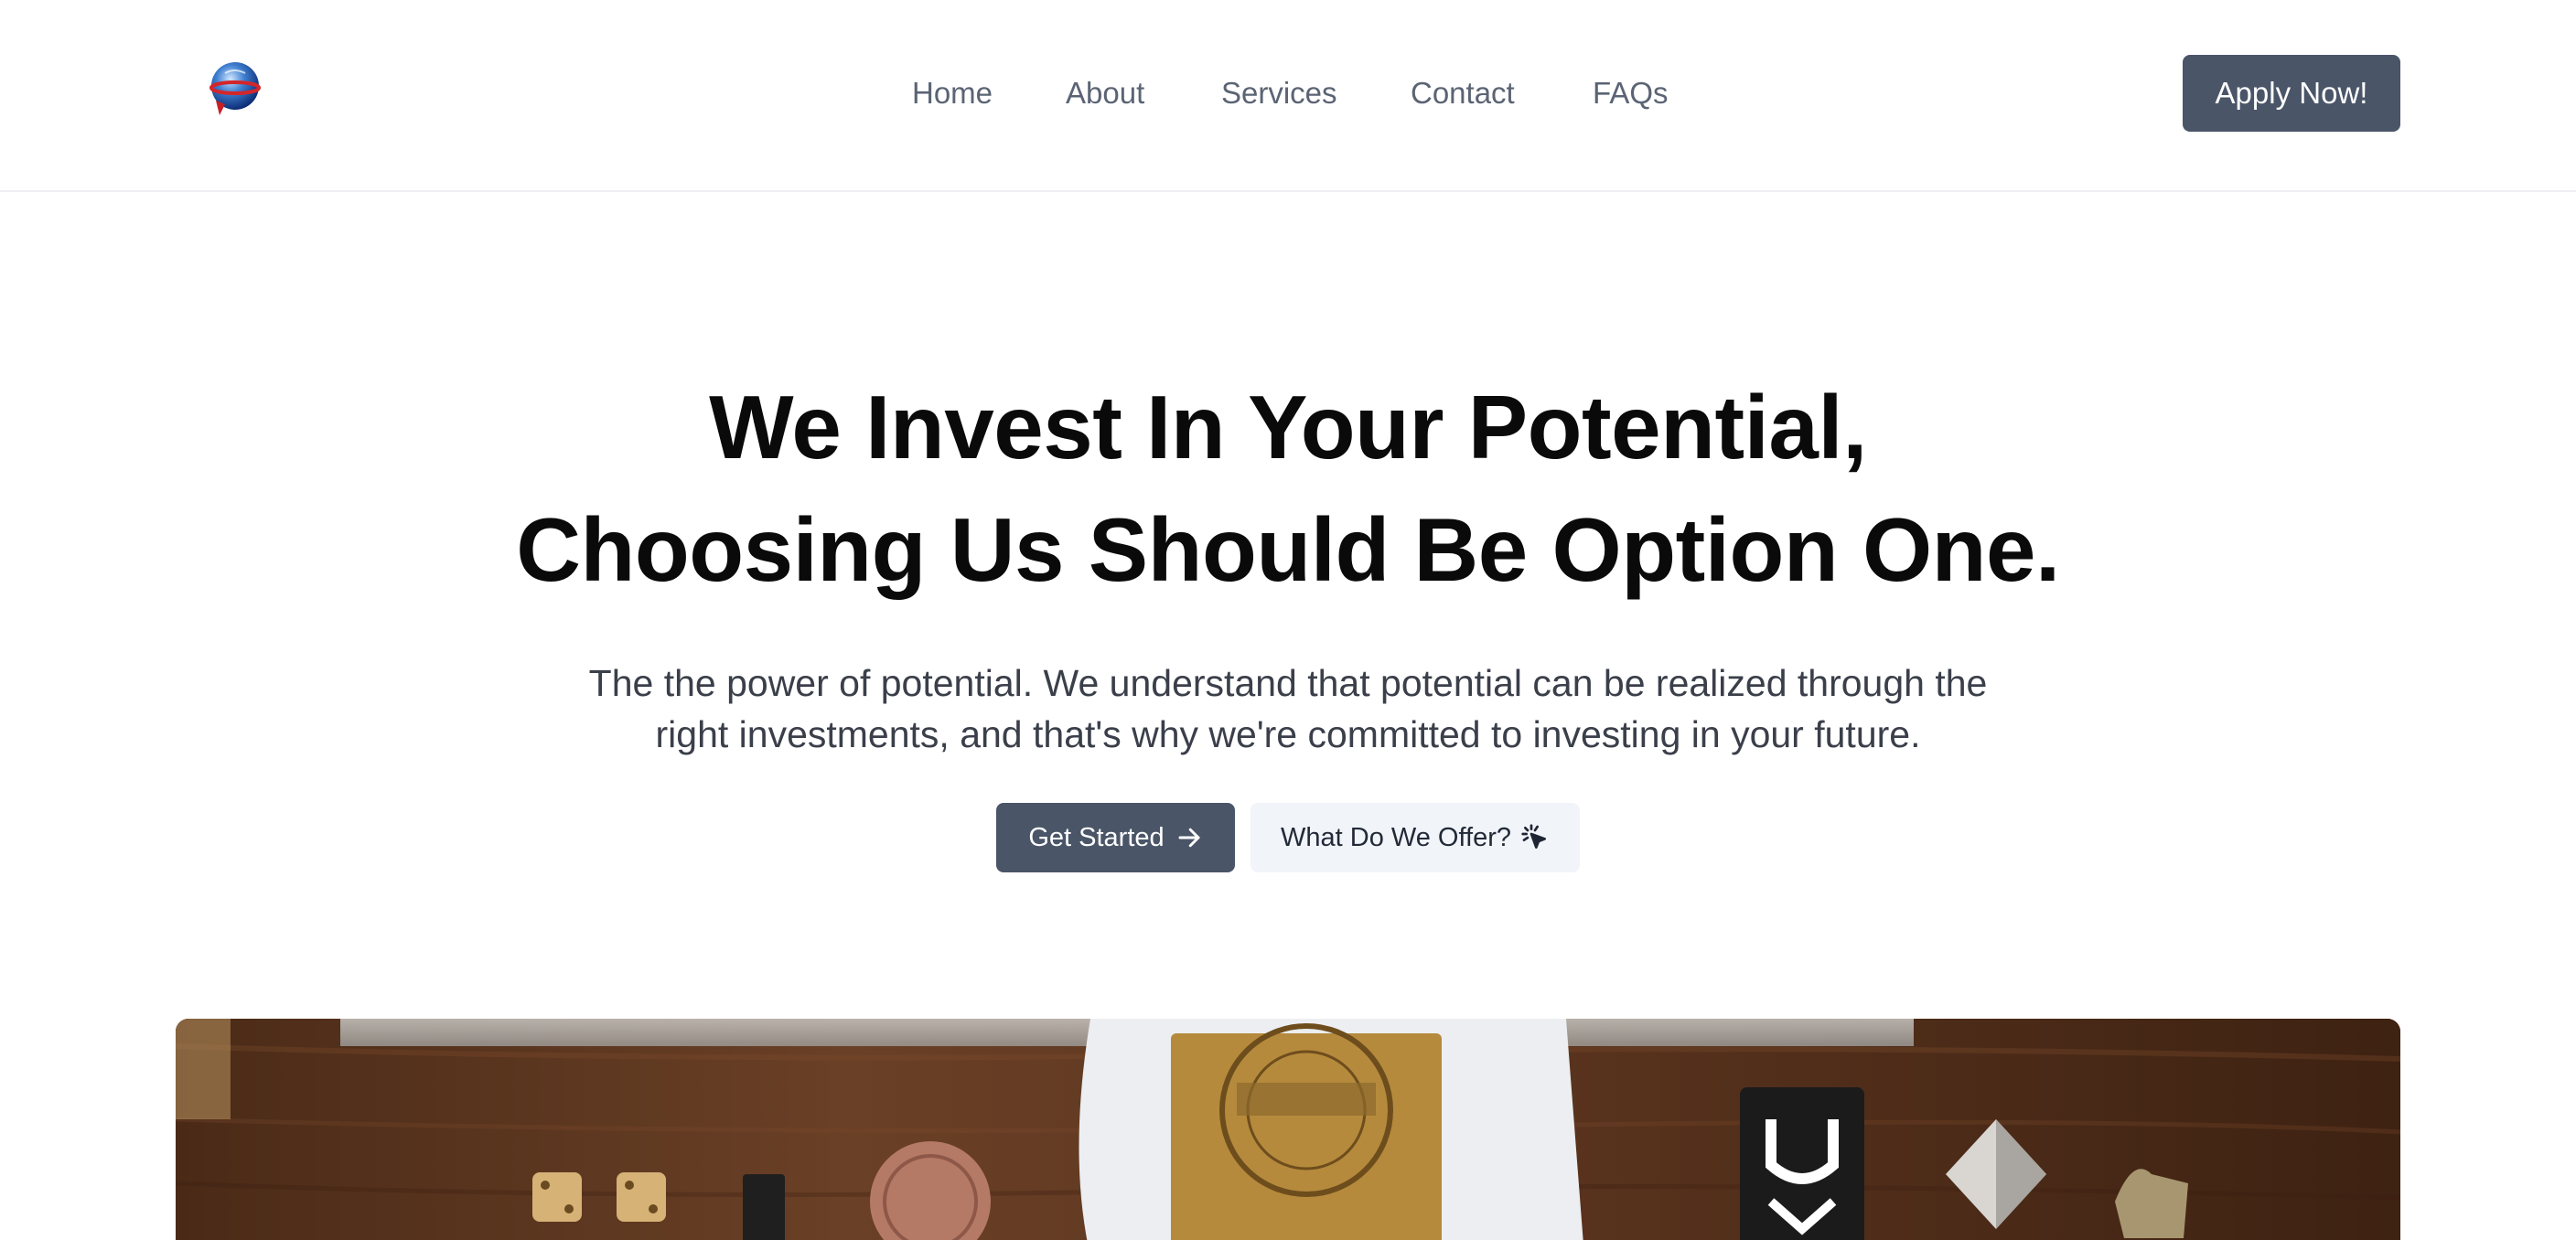 Image resolution: width=2576 pixels, height=1240 pixels. I want to click on cursor-click-icon, so click(1535, 837).